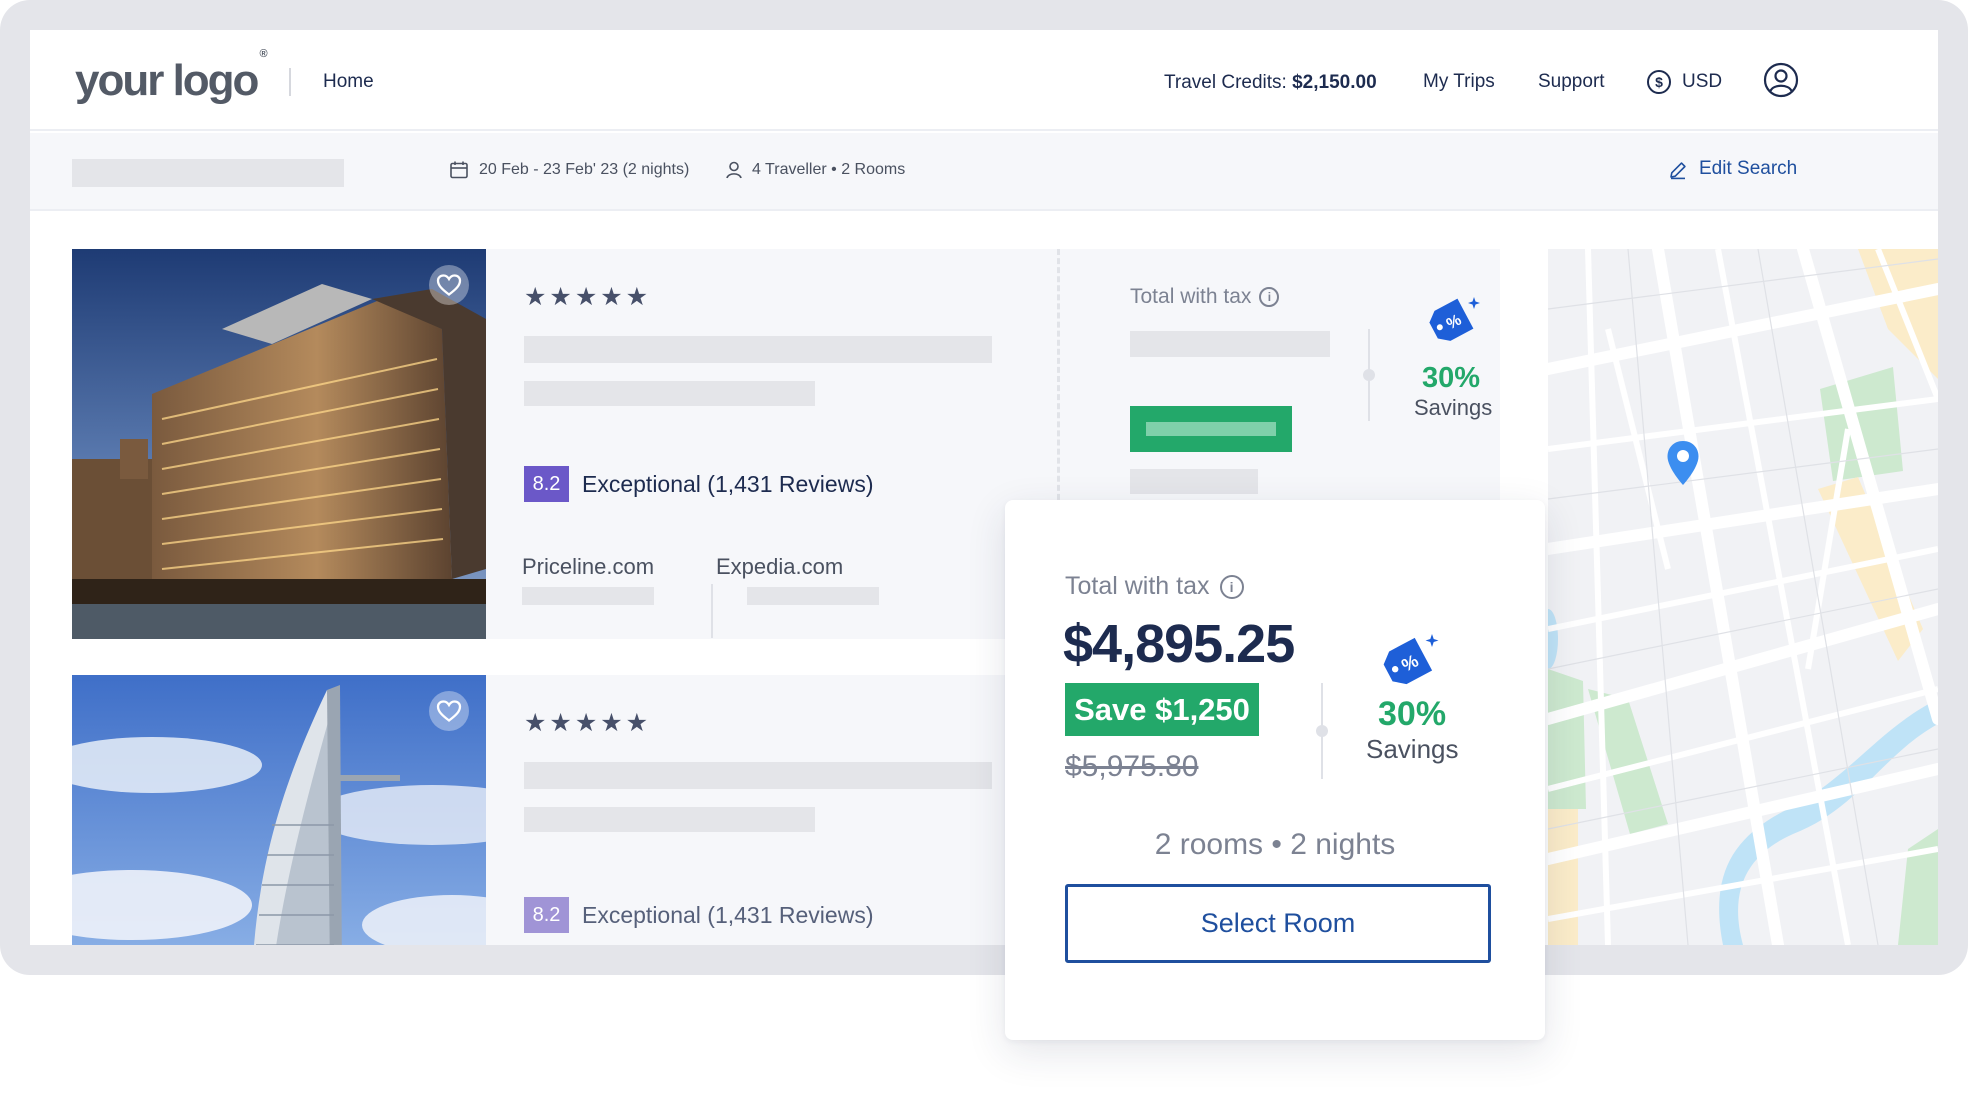 The width and height of the screenshot is (1968, 1113). What do you see at coordinates (167, 80) in the screenshot?
I see `logo-text: your logo` at bounding box center [167, 80].